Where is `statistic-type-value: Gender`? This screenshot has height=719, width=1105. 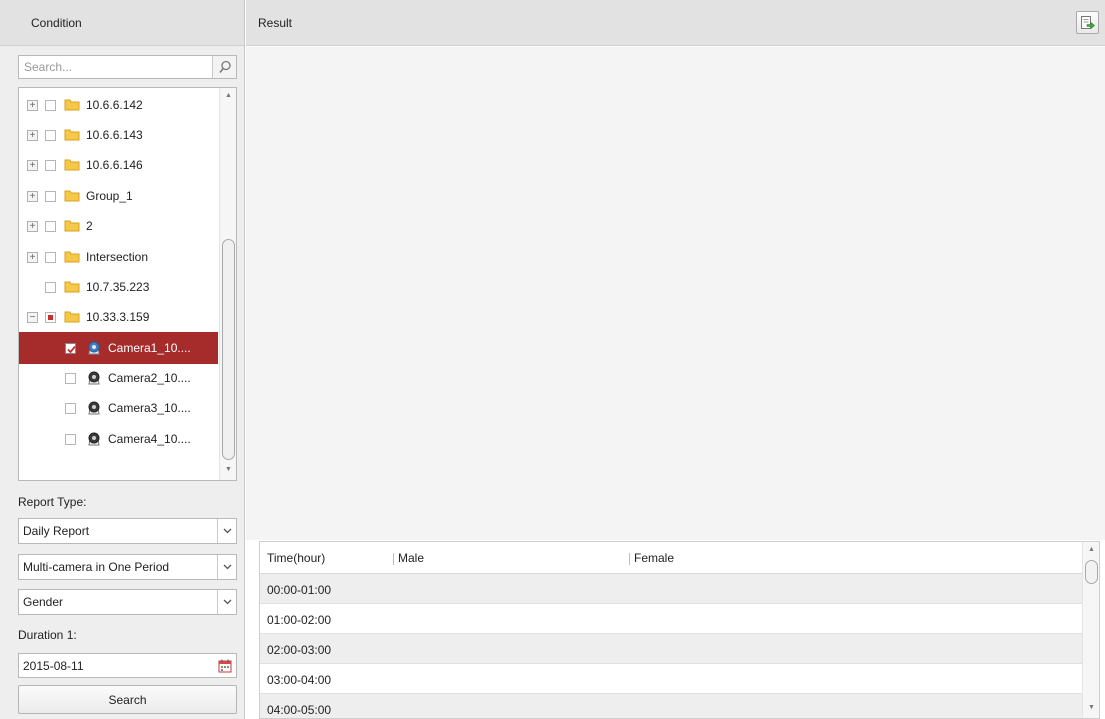
statistic-type-value: Gender is located at coordinates (43, 602).